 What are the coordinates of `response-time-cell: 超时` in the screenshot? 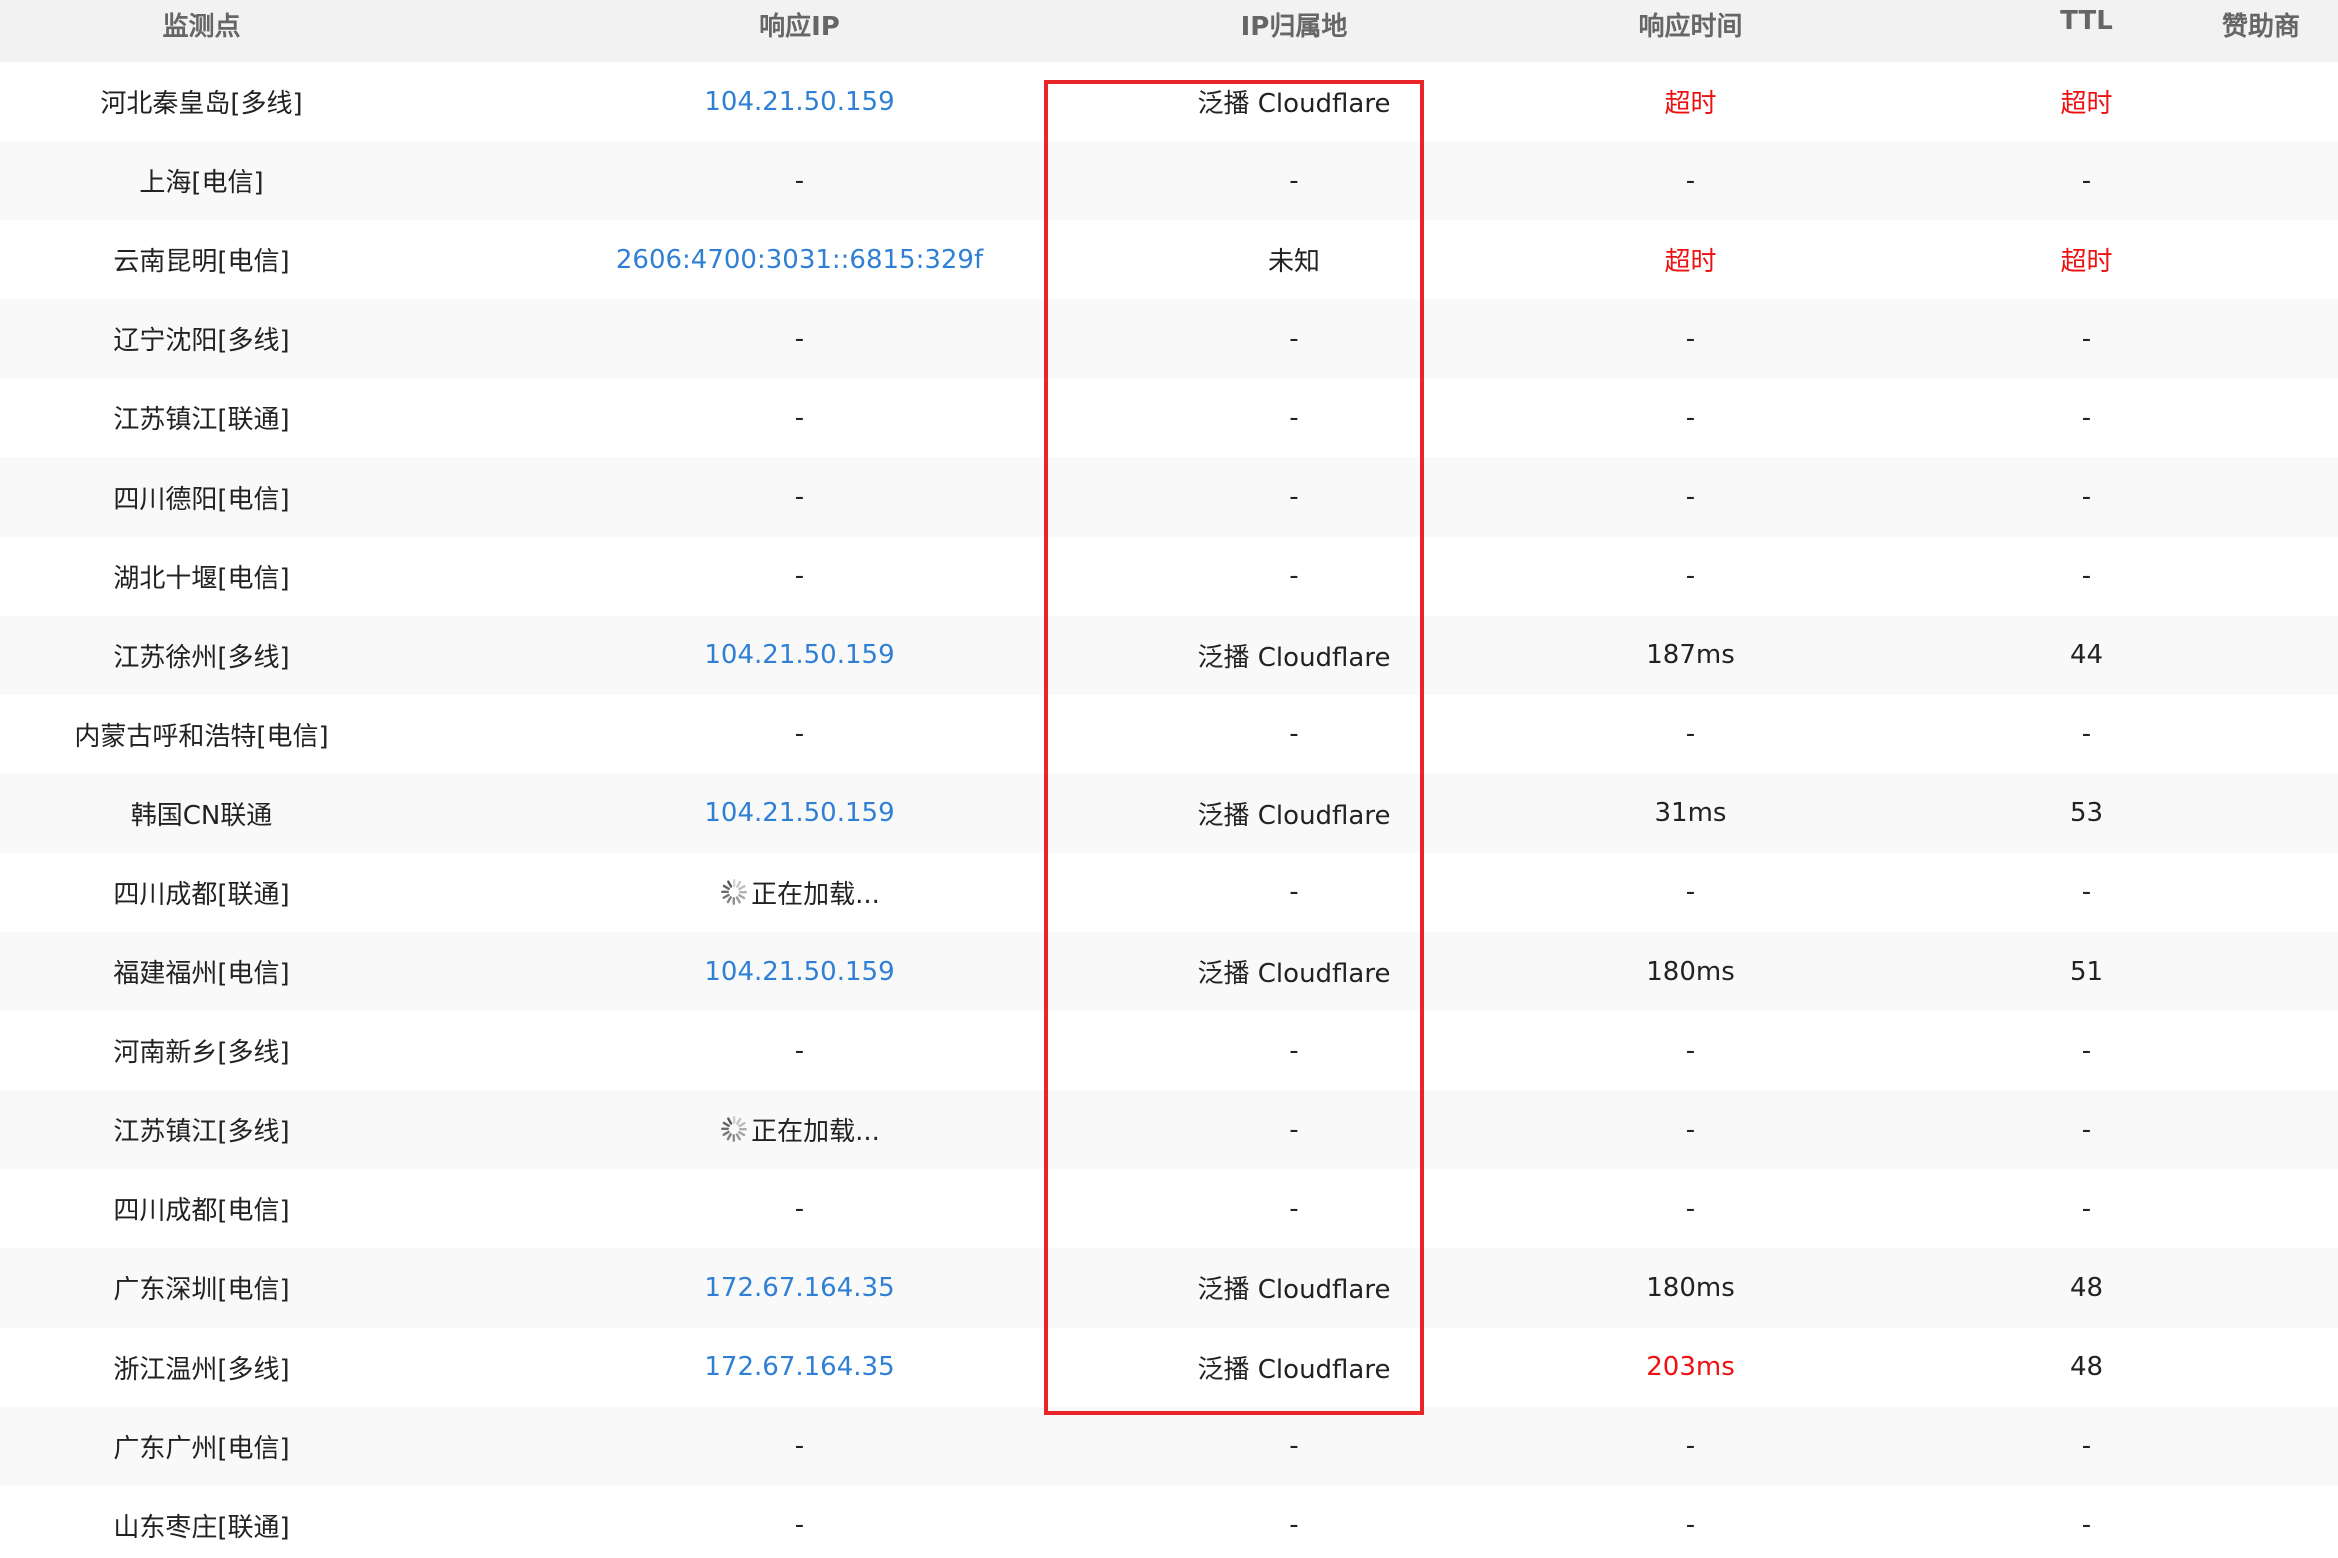 It's located at (1690, 262).